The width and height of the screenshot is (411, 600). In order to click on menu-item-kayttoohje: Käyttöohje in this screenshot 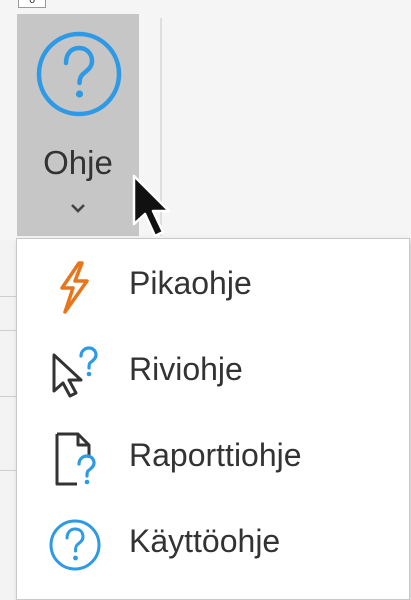, I will do `click(212, 544)`.